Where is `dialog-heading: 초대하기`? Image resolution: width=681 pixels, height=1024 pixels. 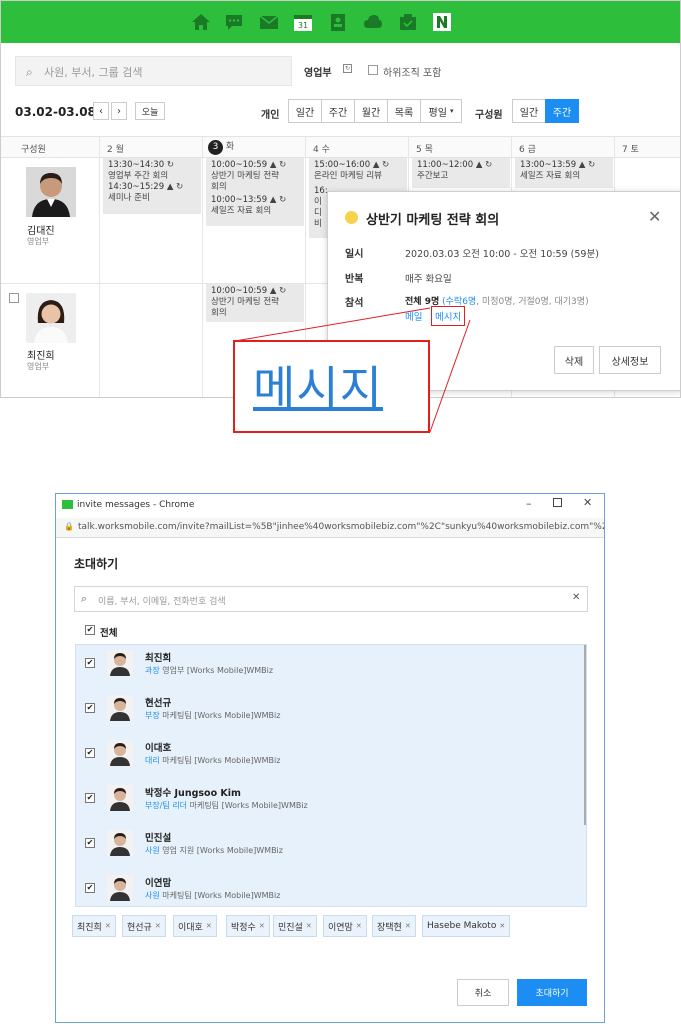 dialog-heading: 초대하기 is located at coordinates (96, 564).